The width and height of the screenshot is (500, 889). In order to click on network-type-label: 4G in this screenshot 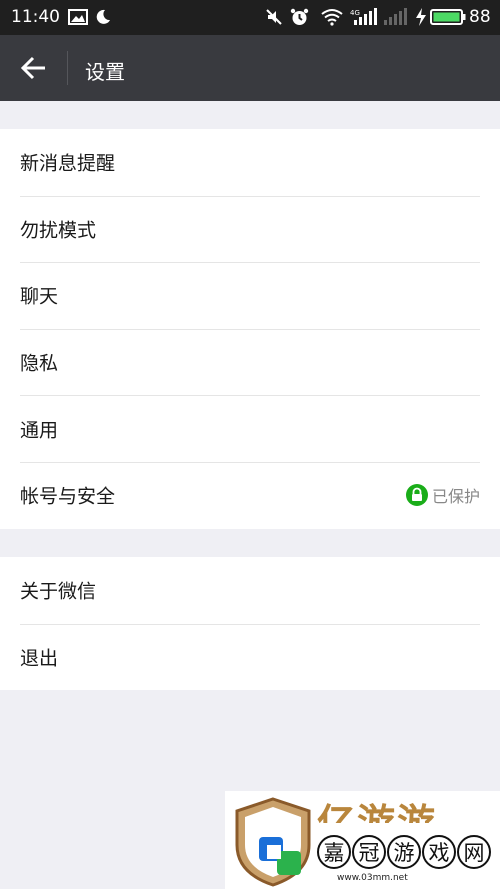, I will do `click(355, 13)`.